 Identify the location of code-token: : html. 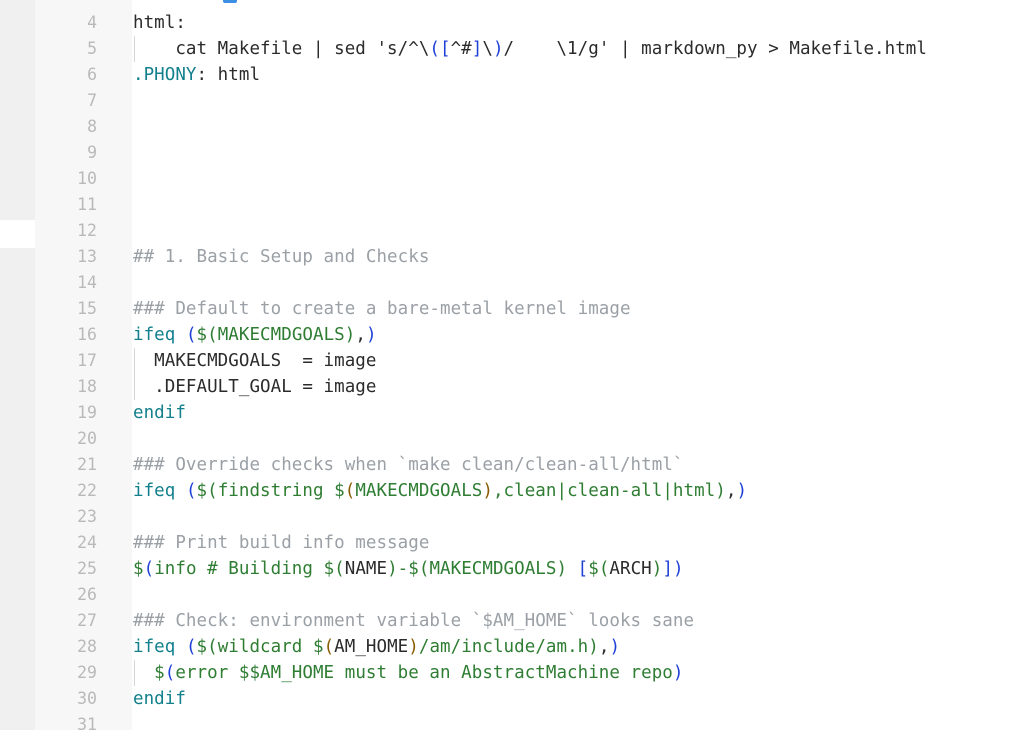
(228, 75).